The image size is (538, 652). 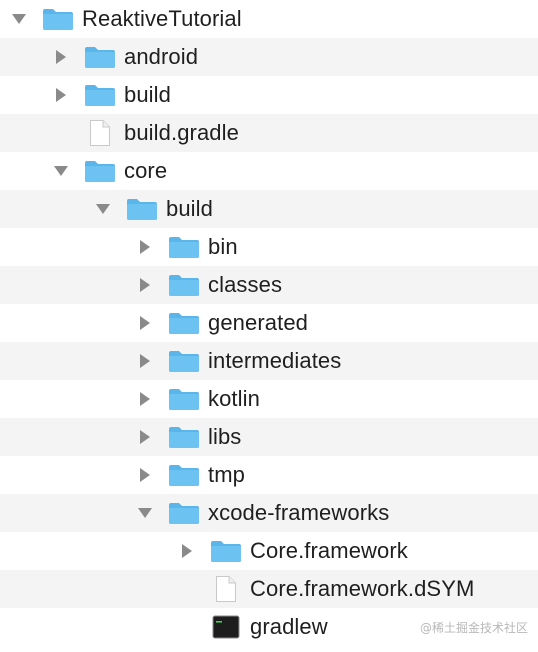 I want to click on tree-item-label: intermediates, so click(x=275, y=360).